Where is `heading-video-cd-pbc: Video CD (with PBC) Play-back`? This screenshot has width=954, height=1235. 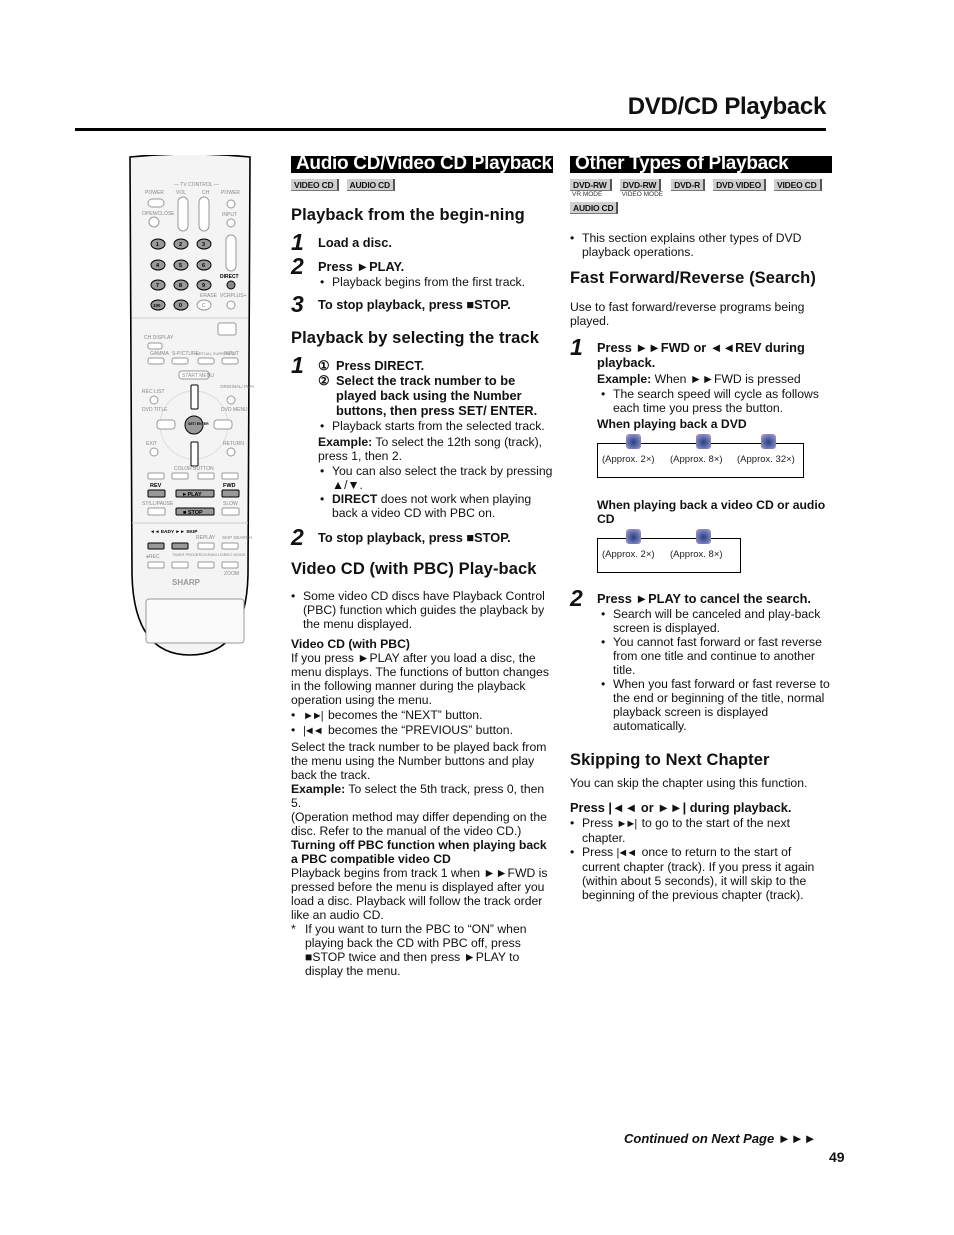 heading-video-cd-pbc: Video CD (with PBC) Play-back is located at coordinates (414, 569).